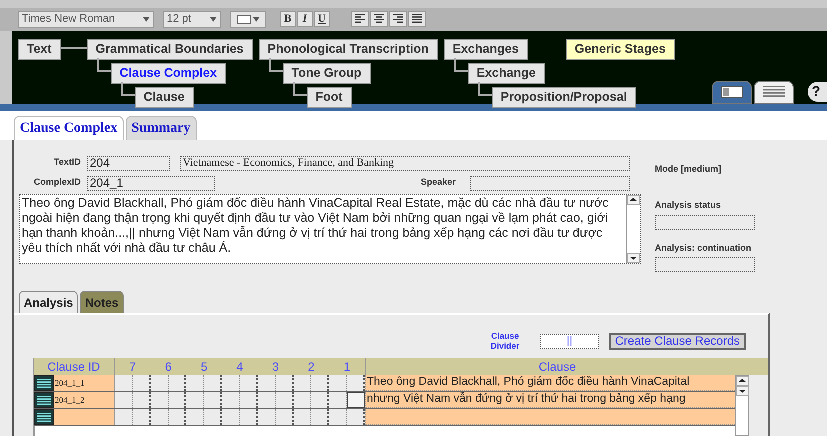 The height and width of the screenshot is (436, 827). What do you see at coordinates (506, 73) in the screenshot?
I see `nav-node: Exchange` at bounding box center [506, 73].